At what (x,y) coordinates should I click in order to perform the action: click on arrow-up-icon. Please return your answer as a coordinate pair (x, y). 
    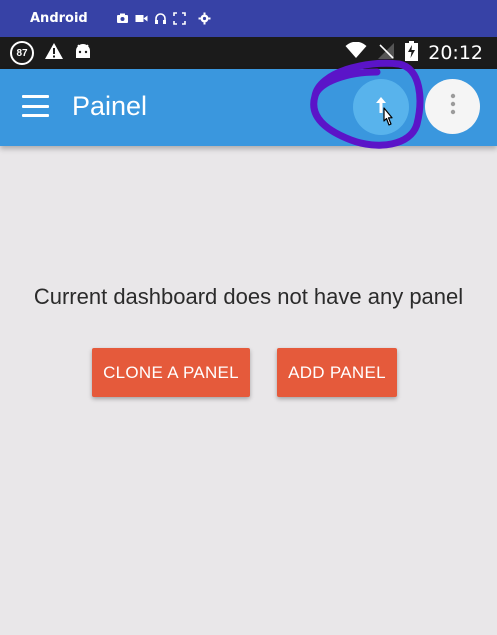
    Looking at the image, I should click on (381, 107).